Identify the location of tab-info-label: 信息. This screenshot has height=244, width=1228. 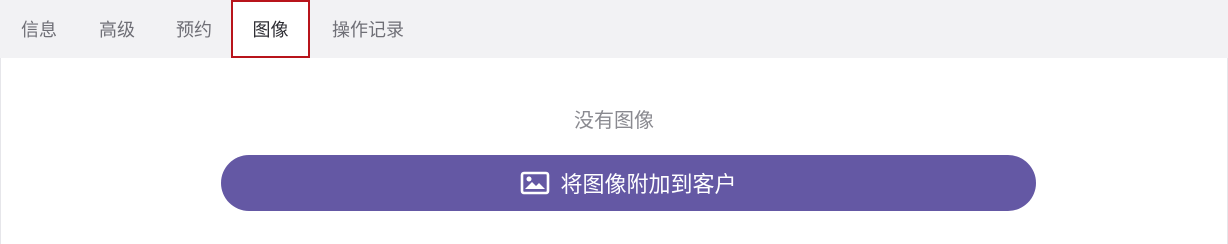
(39, 30).